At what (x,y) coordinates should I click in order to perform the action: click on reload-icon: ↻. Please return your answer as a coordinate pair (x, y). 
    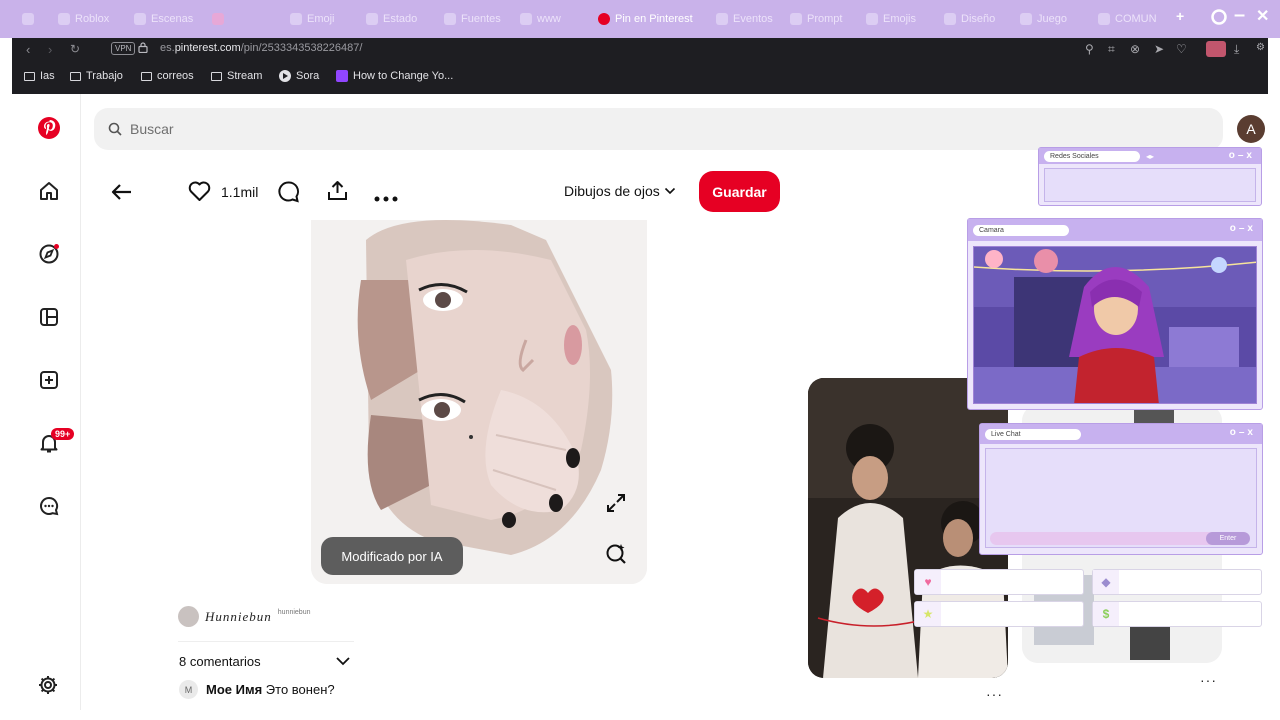
    Looking at the image, I should click on (75, 49).